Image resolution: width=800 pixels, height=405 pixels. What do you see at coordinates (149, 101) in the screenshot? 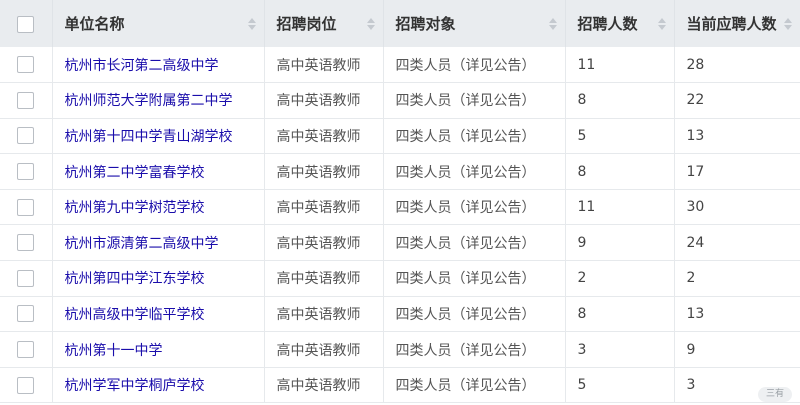
I see `unit-name-link: 杭州师范大学附属第二中学` at bounding box center [149, 101].